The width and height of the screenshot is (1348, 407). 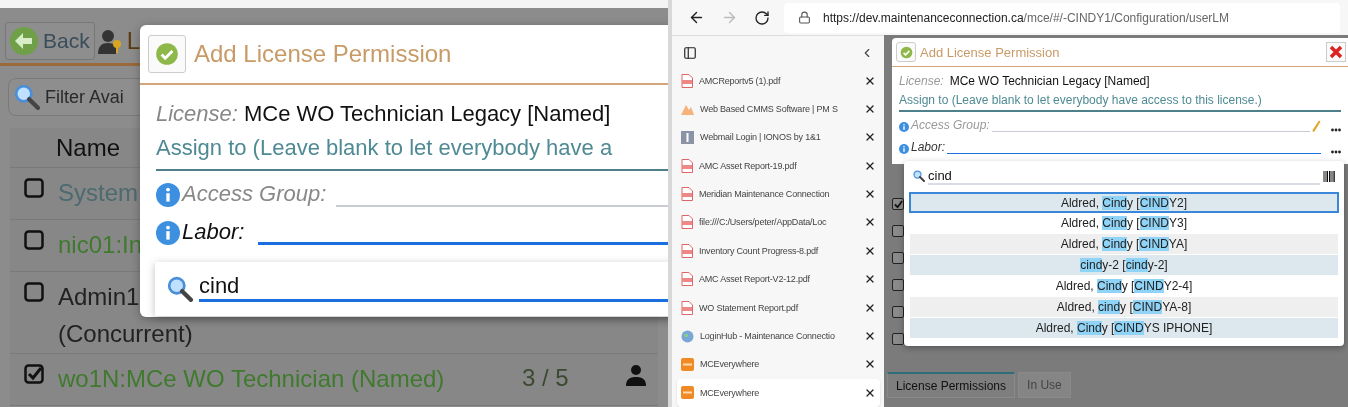 What do you see at coordinates (778, 109) in the screenshot?
I see `browser-tab: Web Based CMMS Software | PM S` at bounding box center [778, 109].